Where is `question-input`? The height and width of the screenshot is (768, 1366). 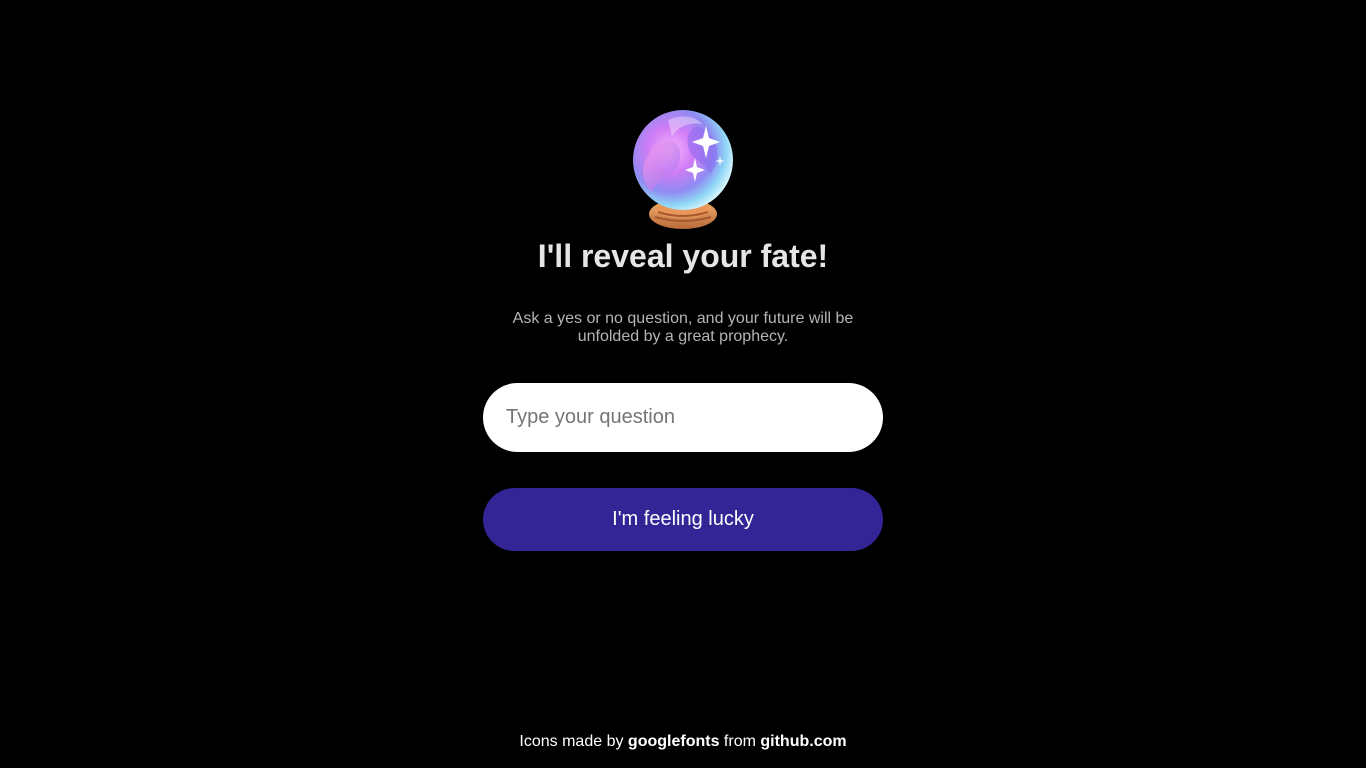
question-input is located at coordinates (683, 417).